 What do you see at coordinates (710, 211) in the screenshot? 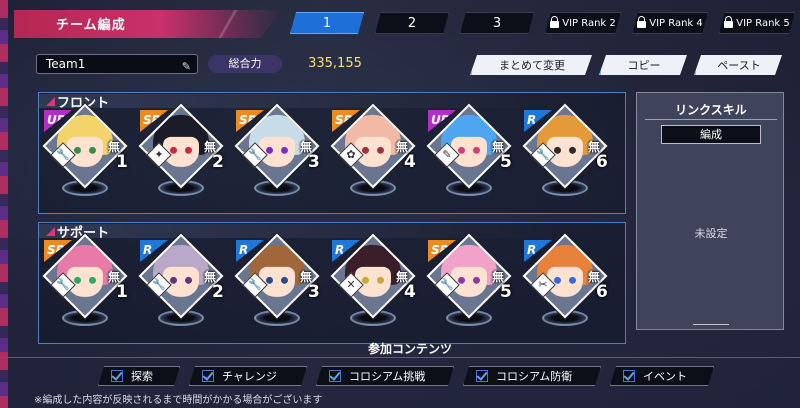
I see `link-skill-panel: リンクスキル 編成 未設定` at bounding box center [710, 211].